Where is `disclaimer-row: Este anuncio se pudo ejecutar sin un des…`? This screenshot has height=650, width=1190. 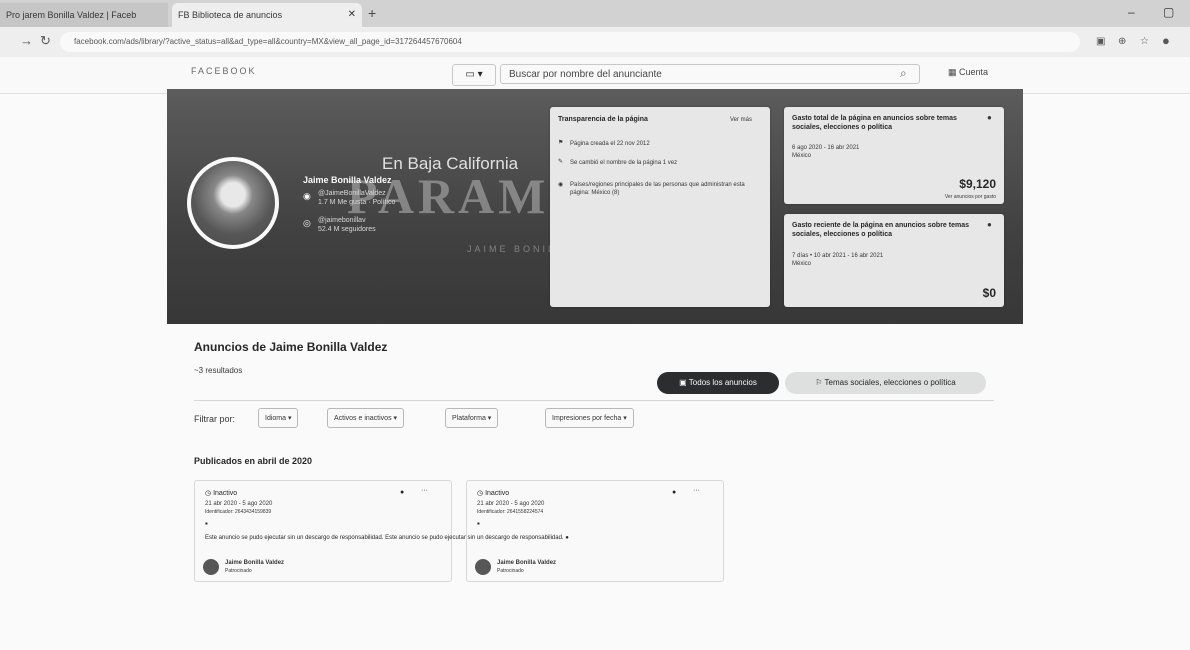
disclaimer-row: Este anuncio se pudo ejecutar sin un des… is located at coordinates (387, 538).